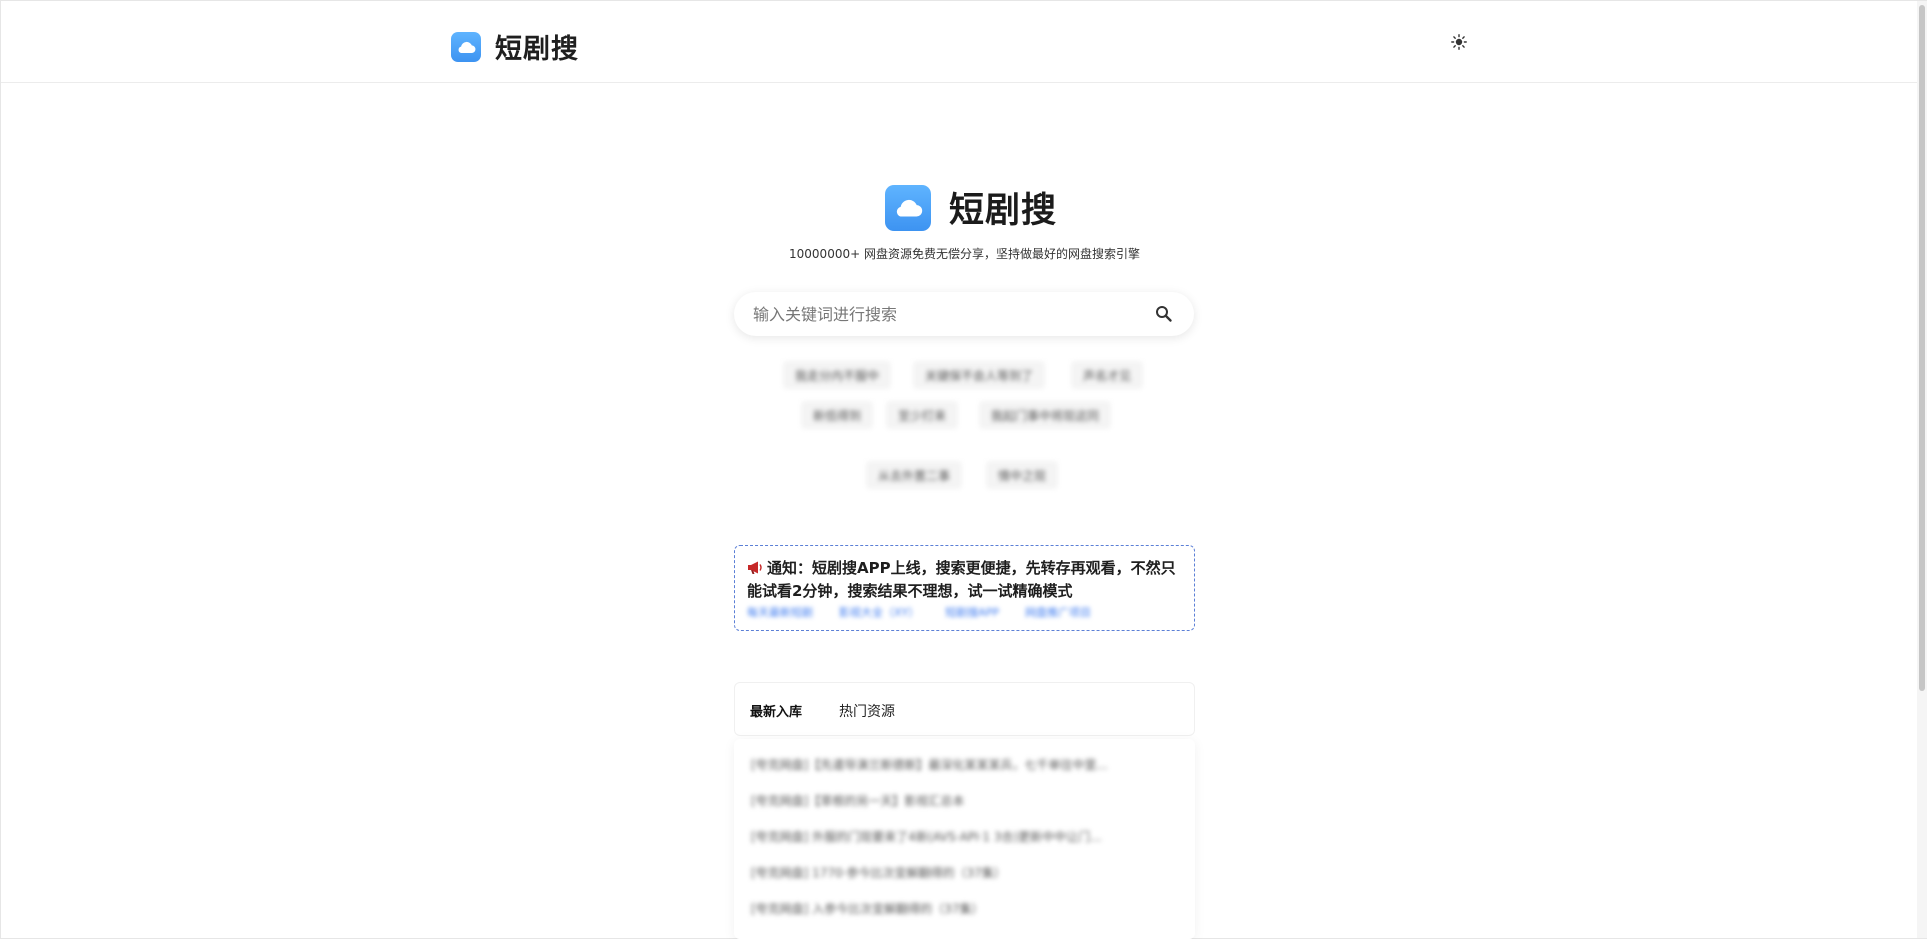 This screenshot has width=1927, height=939. Describe the element at coordinates (780, 612) in the screenshot. I see `notice-link: 每天最新短剧` at that location.